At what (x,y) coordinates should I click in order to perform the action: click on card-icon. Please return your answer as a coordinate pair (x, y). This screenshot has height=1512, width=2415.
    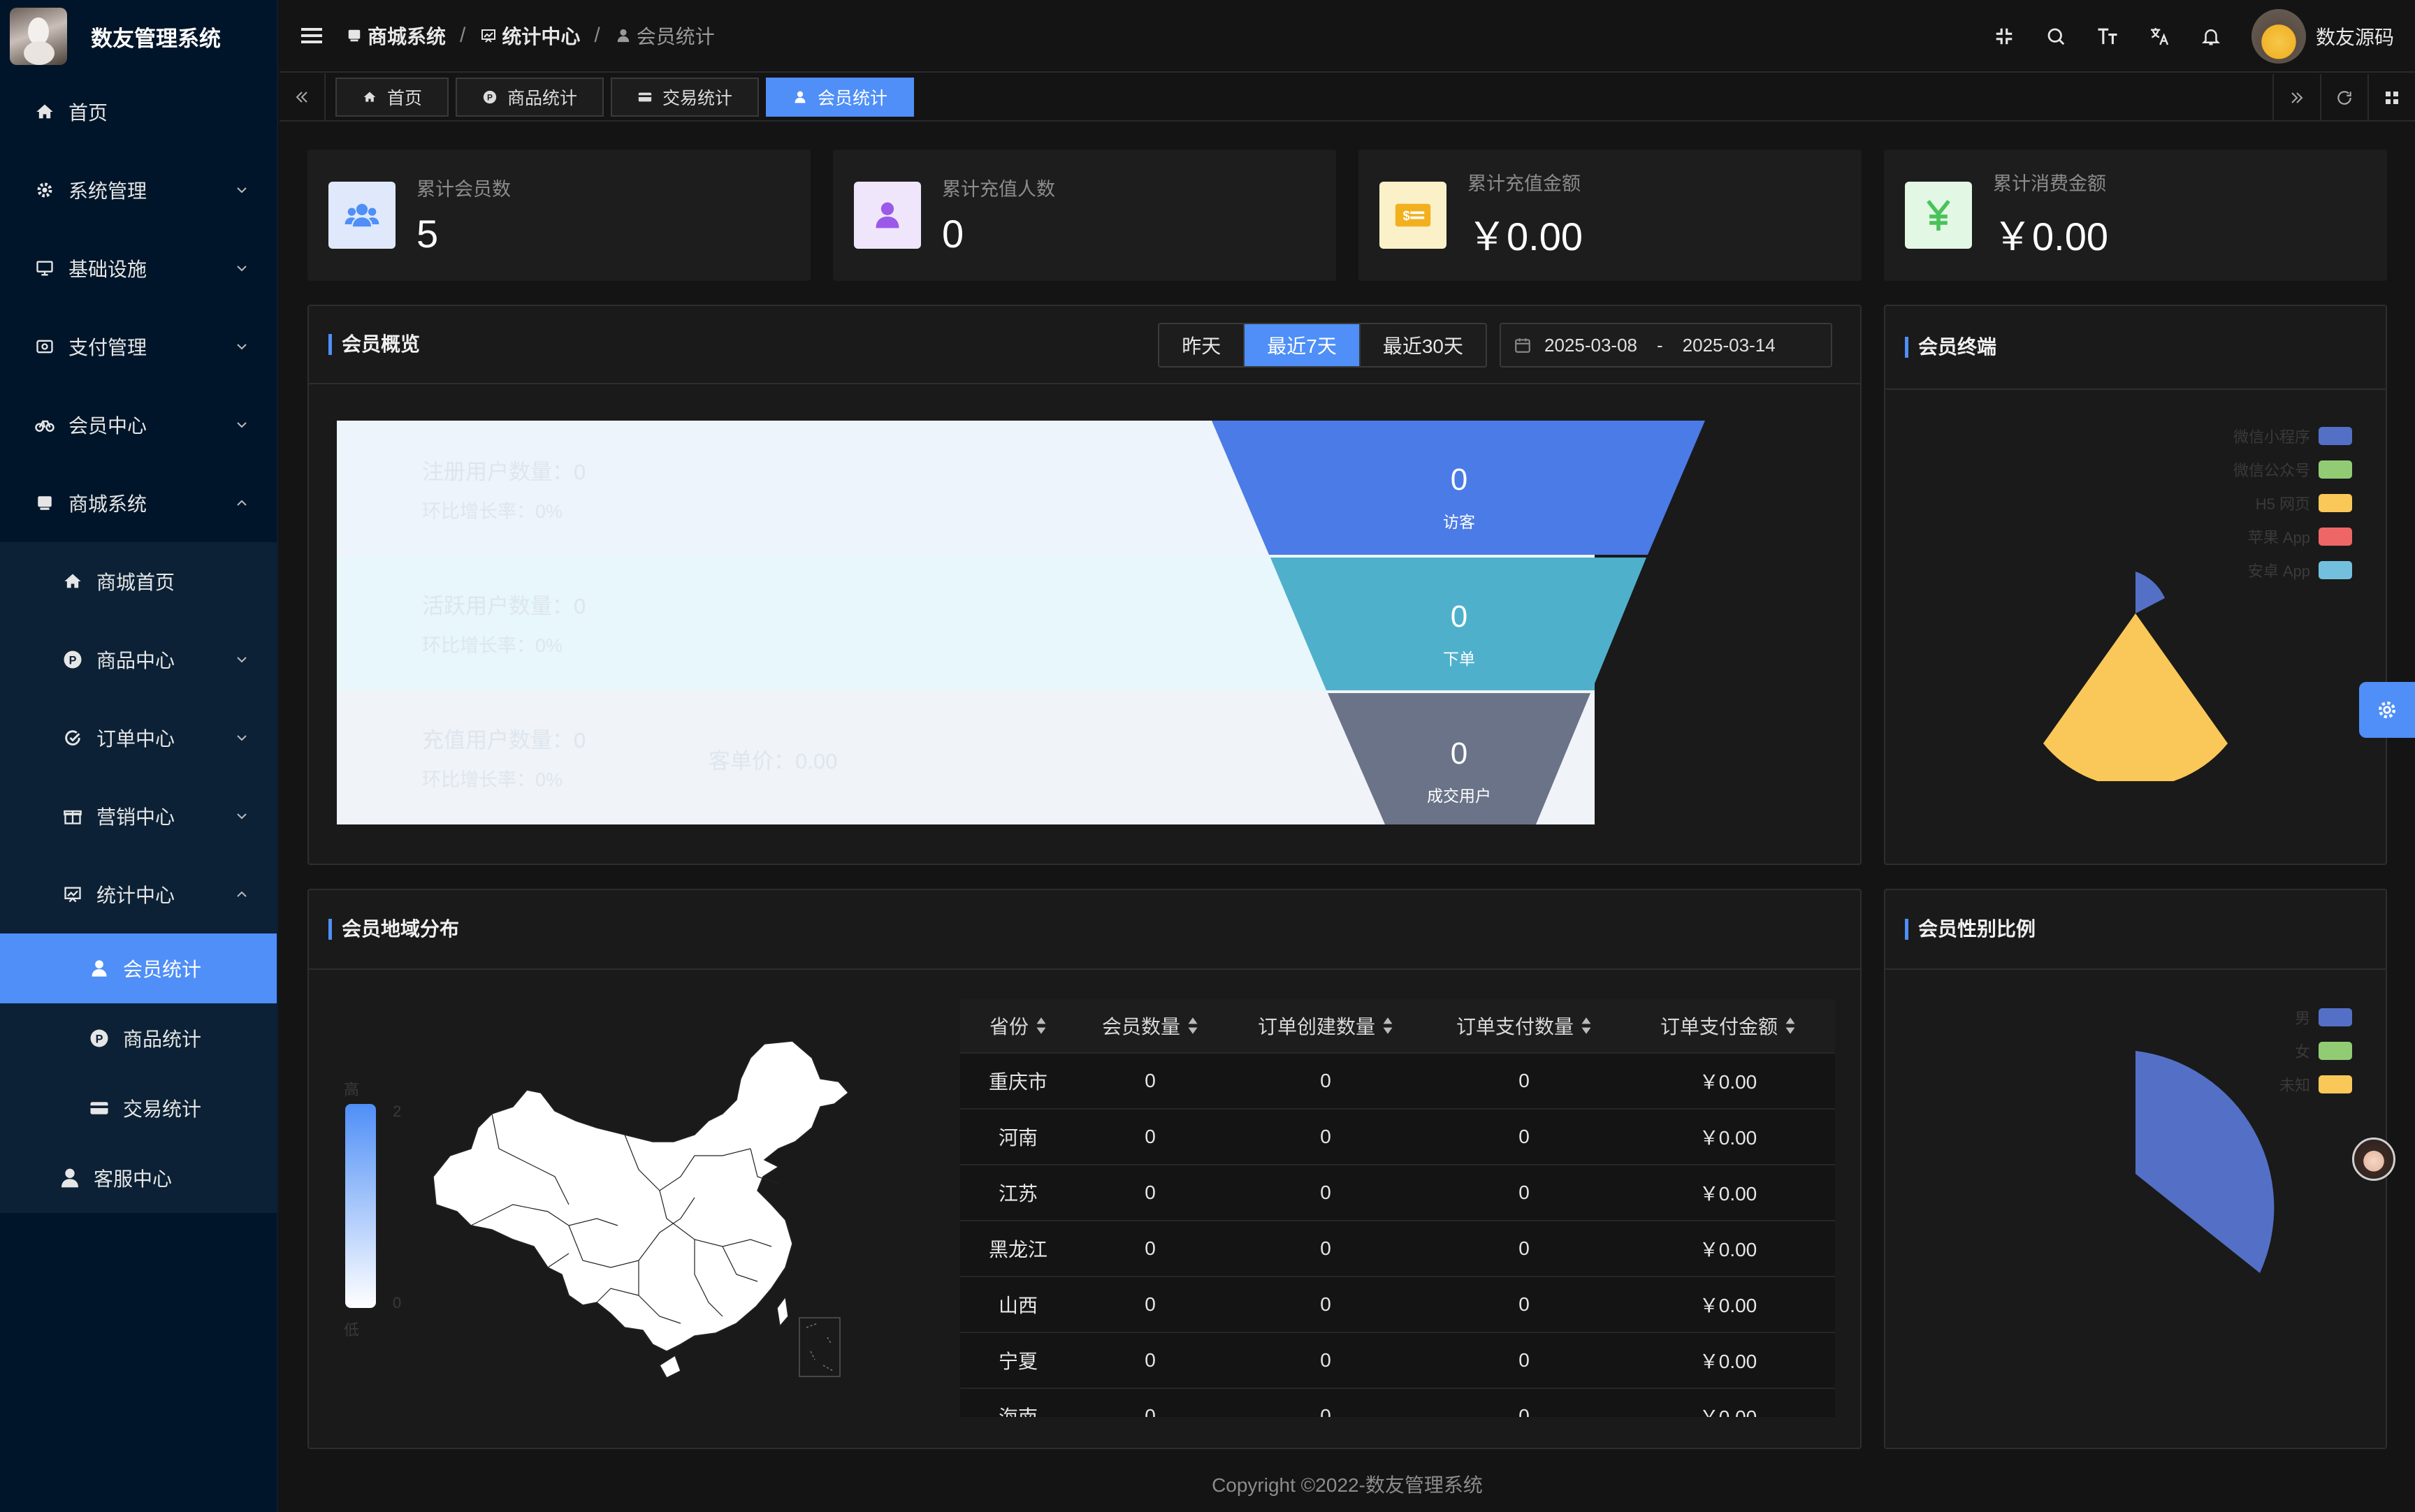
    Looking at the image, I should click on (645, 97).